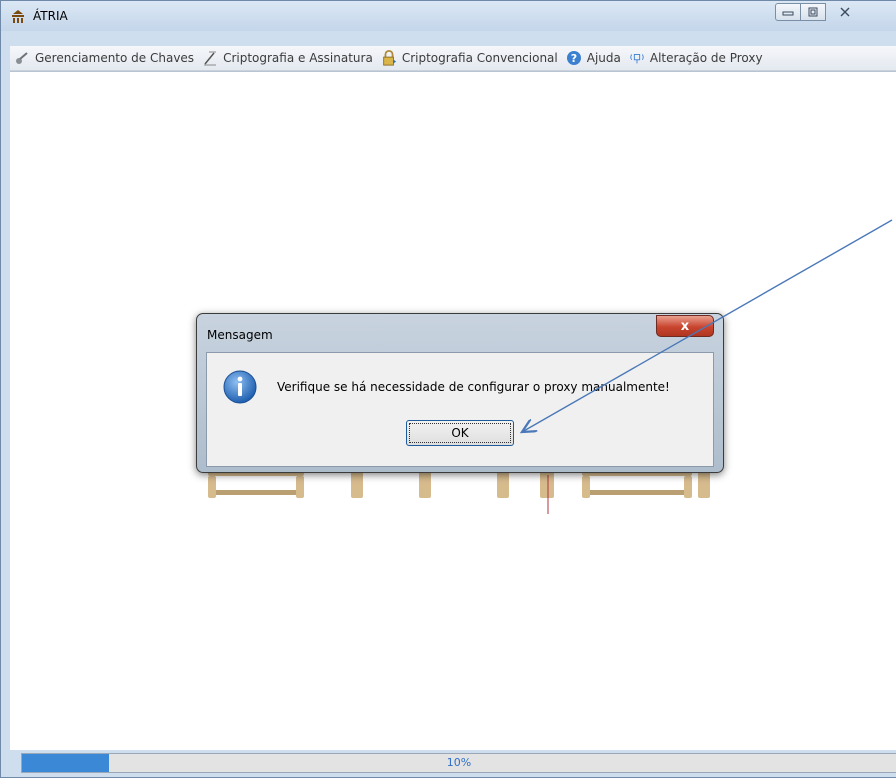 The height and width of the screenshot is (778, 896). What do you see at coordinates (240, 387) in the screenshot?
I see `info-icon` at bounding box center [240, 387].